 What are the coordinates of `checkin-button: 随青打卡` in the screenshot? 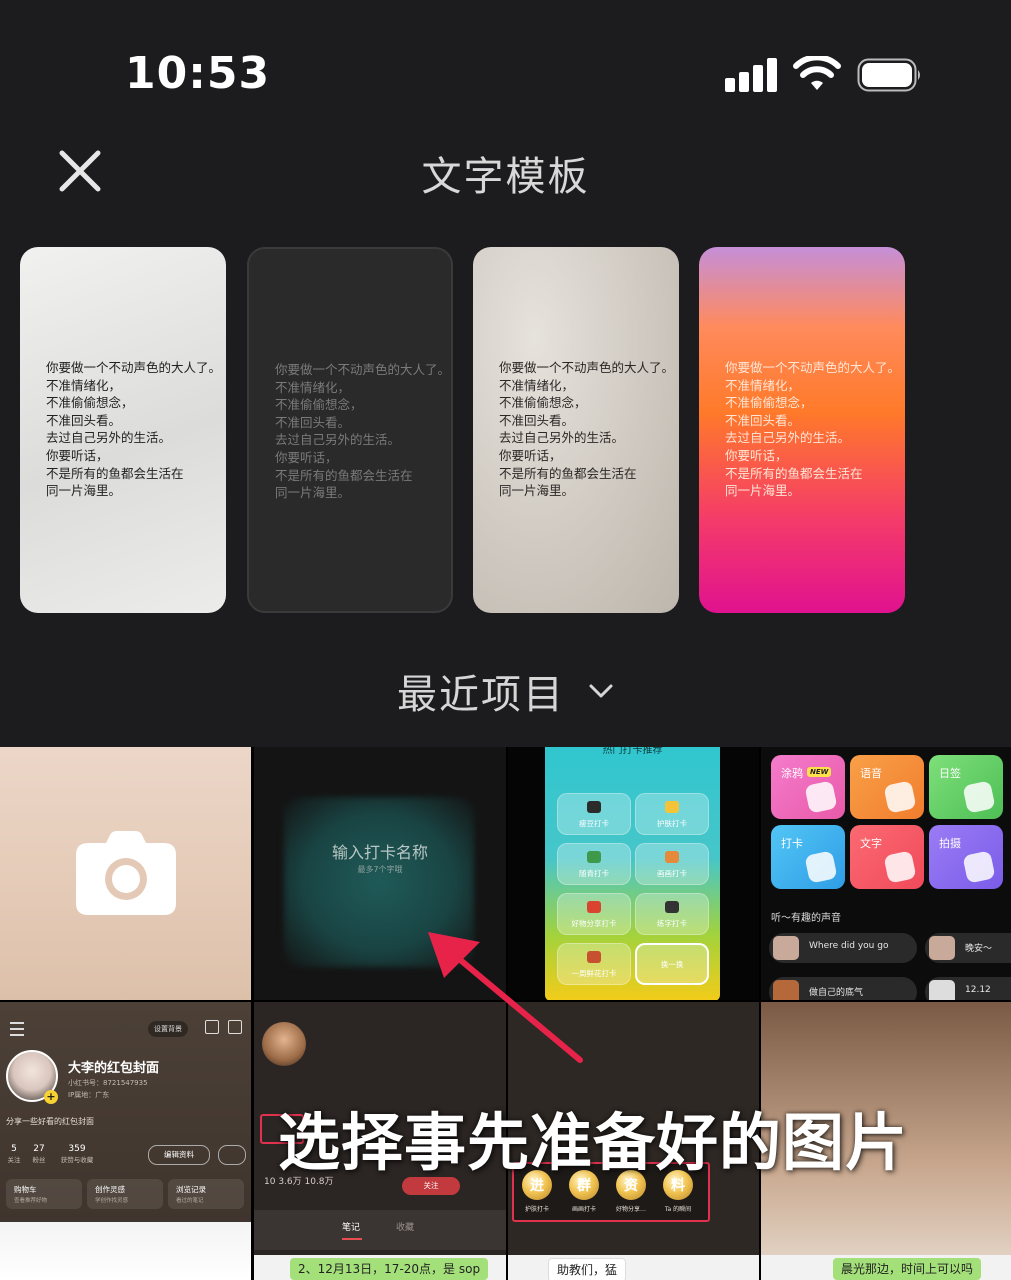 It's located at (594, 864).